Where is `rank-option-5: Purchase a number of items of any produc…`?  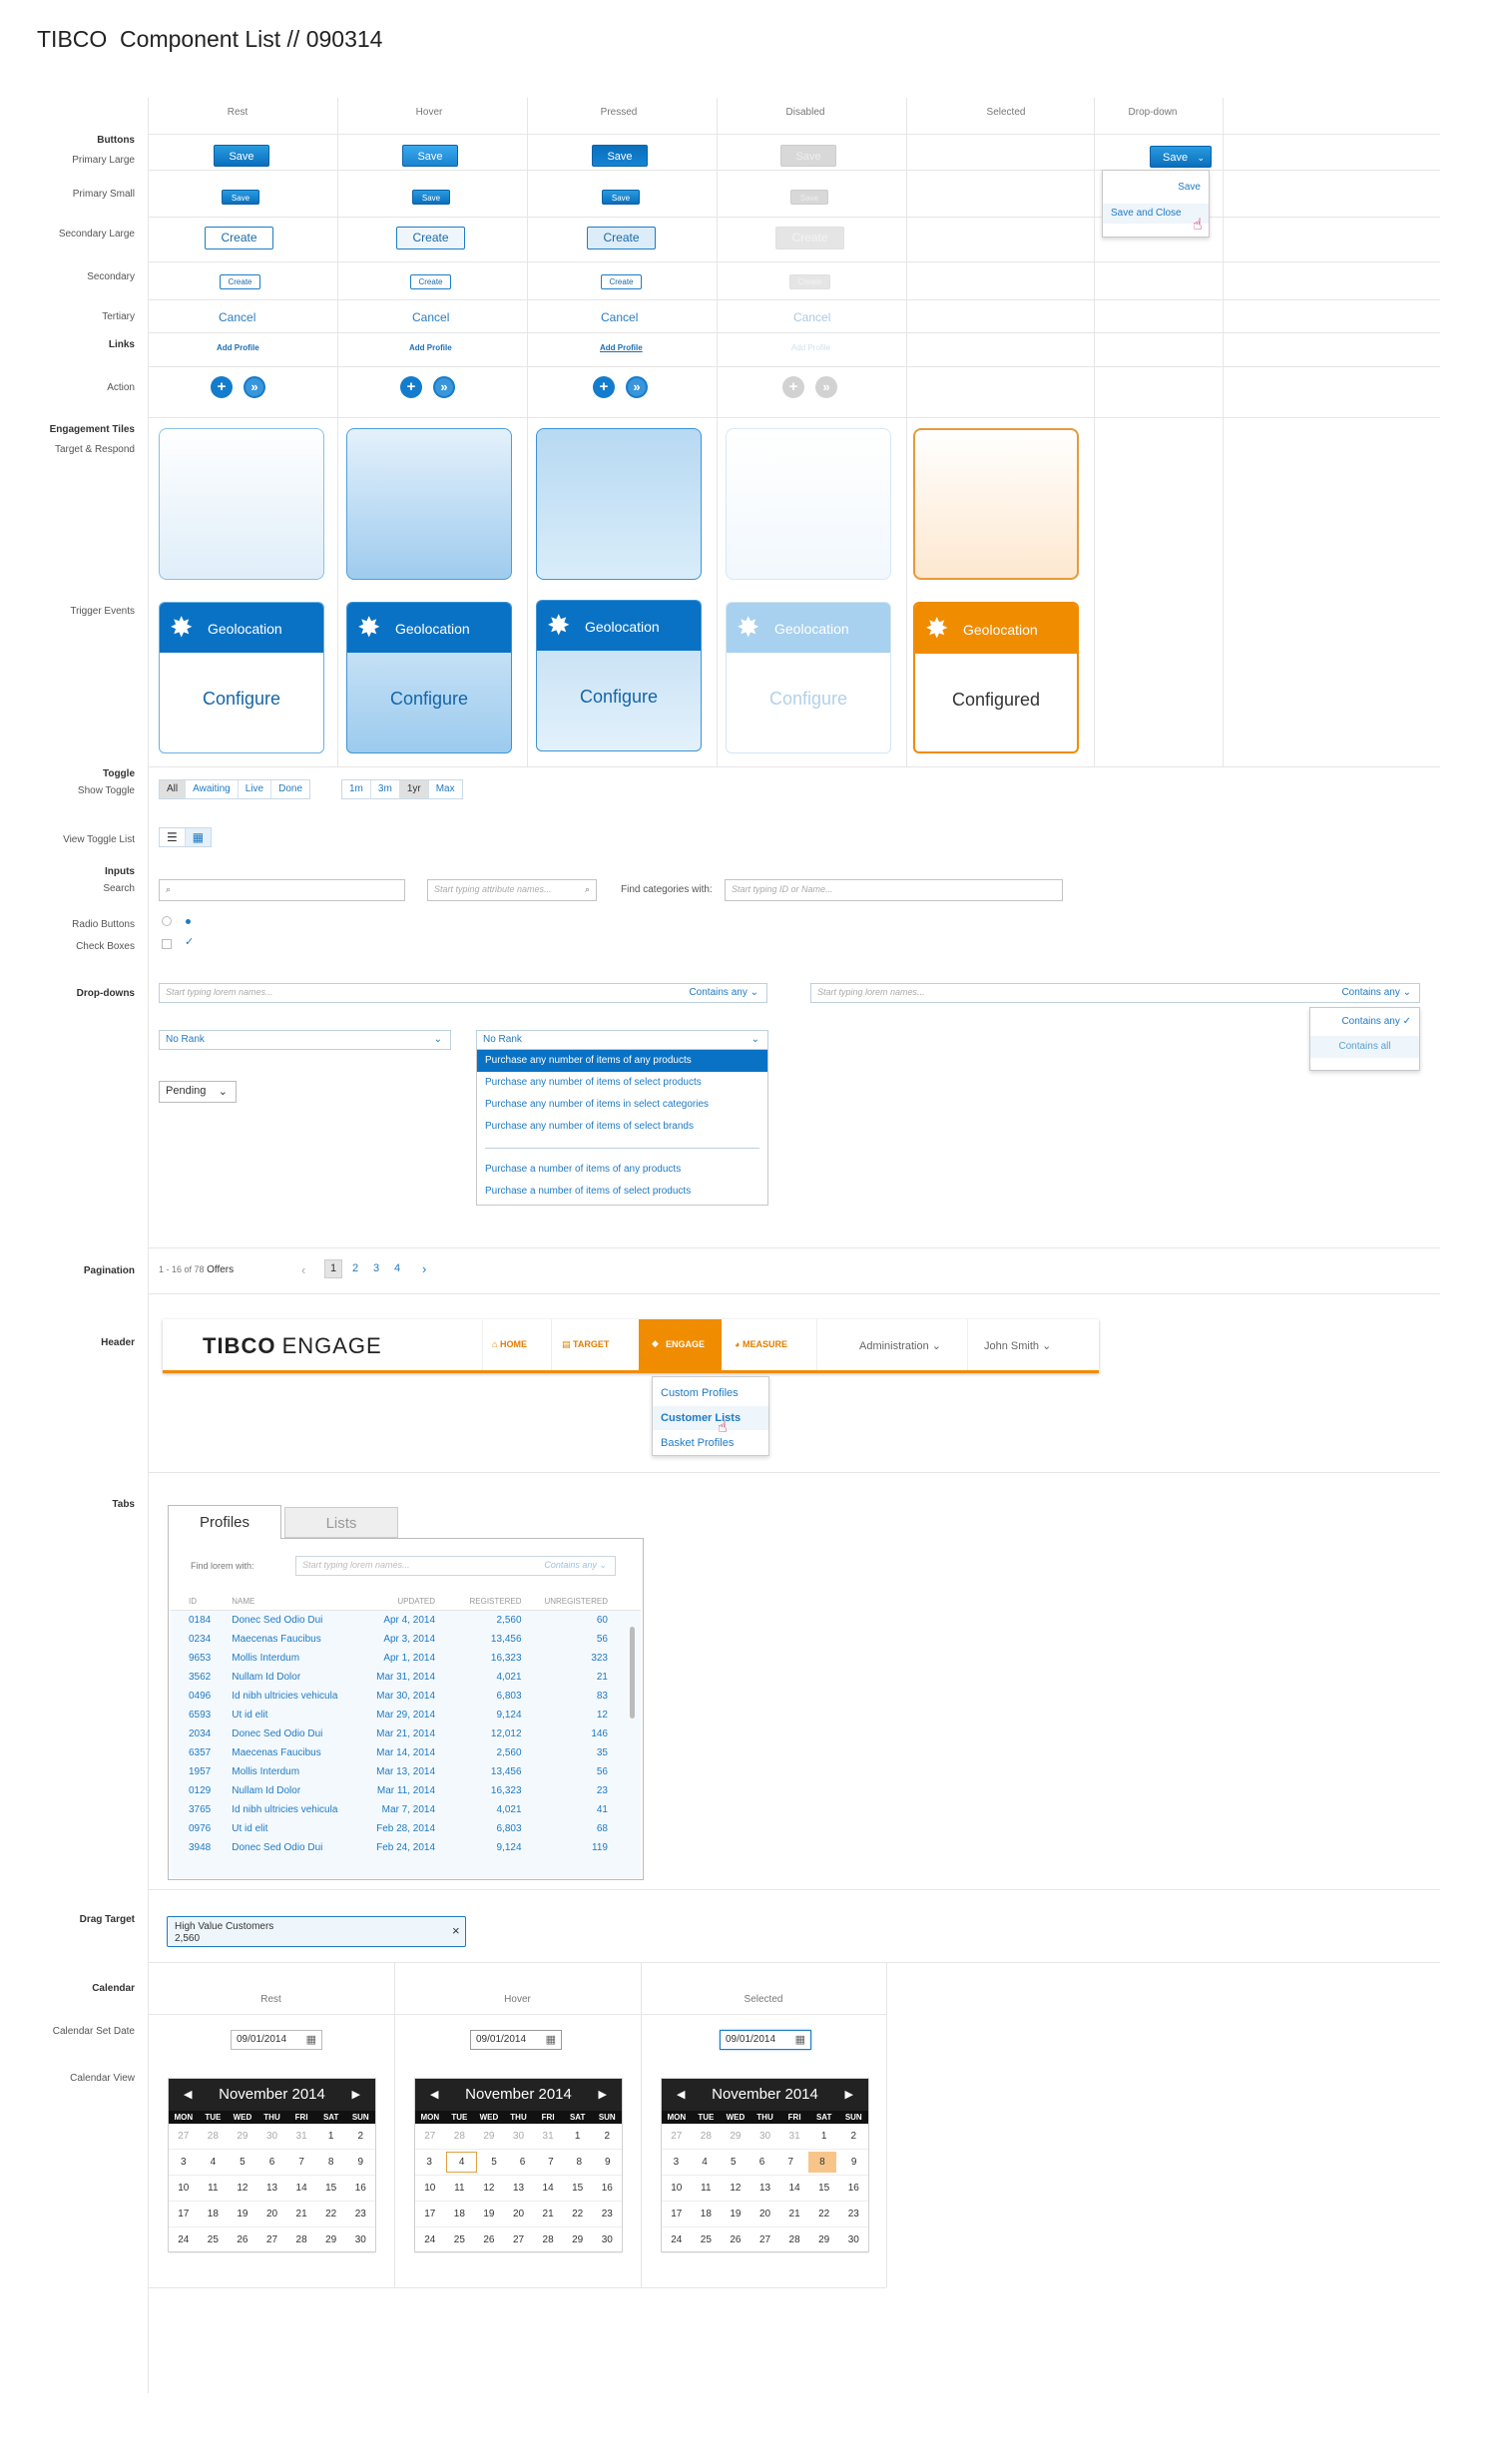
rank-option-5: Purchase a number of items of any produc… is located at coordinates (622, 1170).